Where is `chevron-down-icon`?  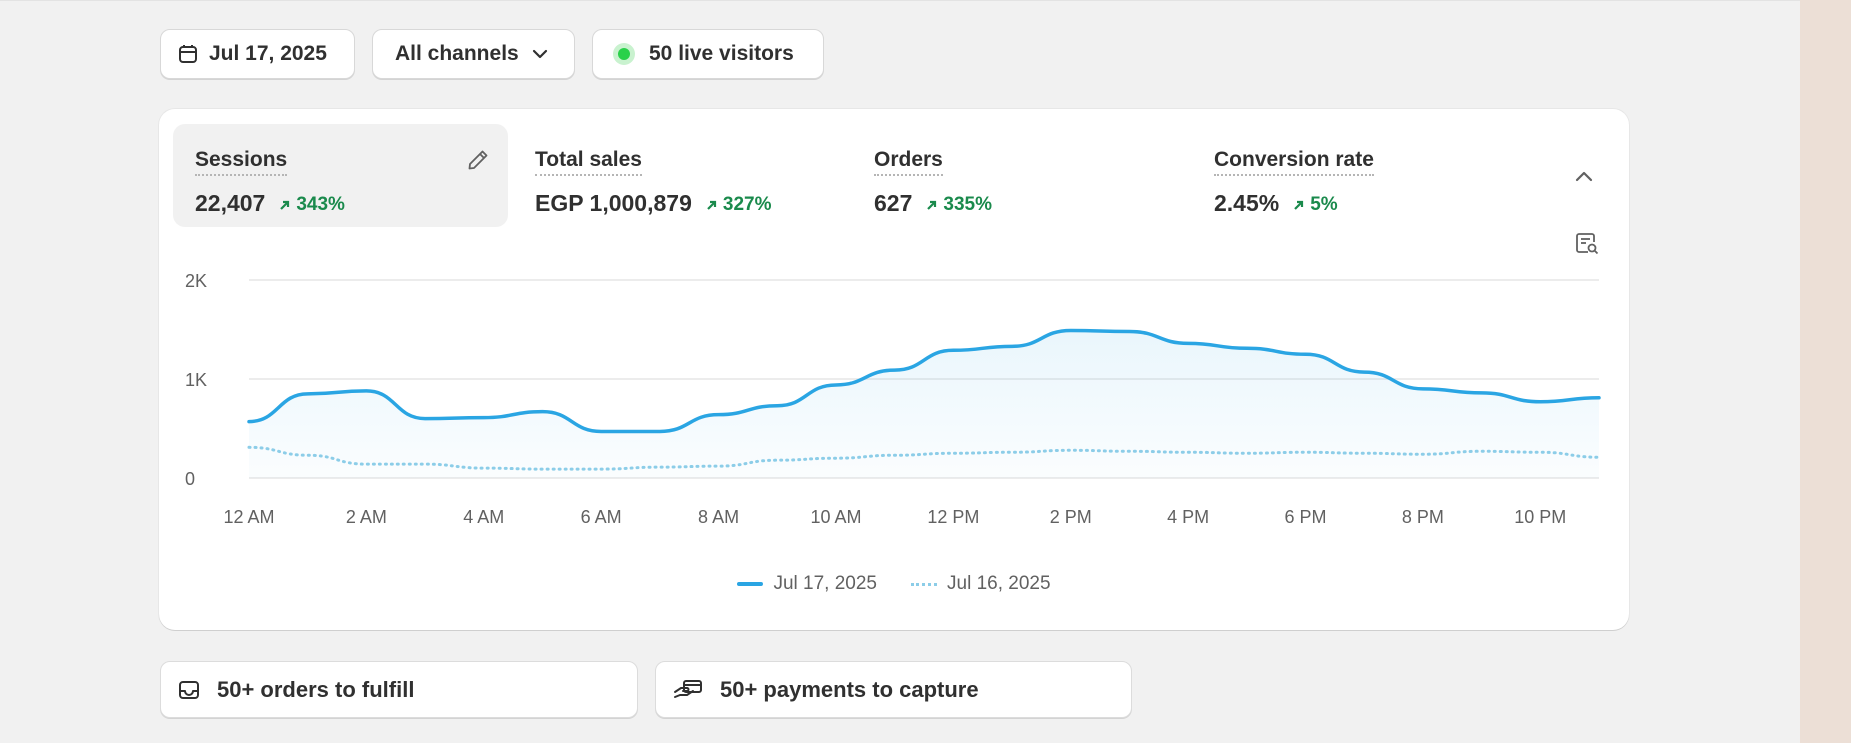 chevron-down-icon is located at coordinates (539, 54).